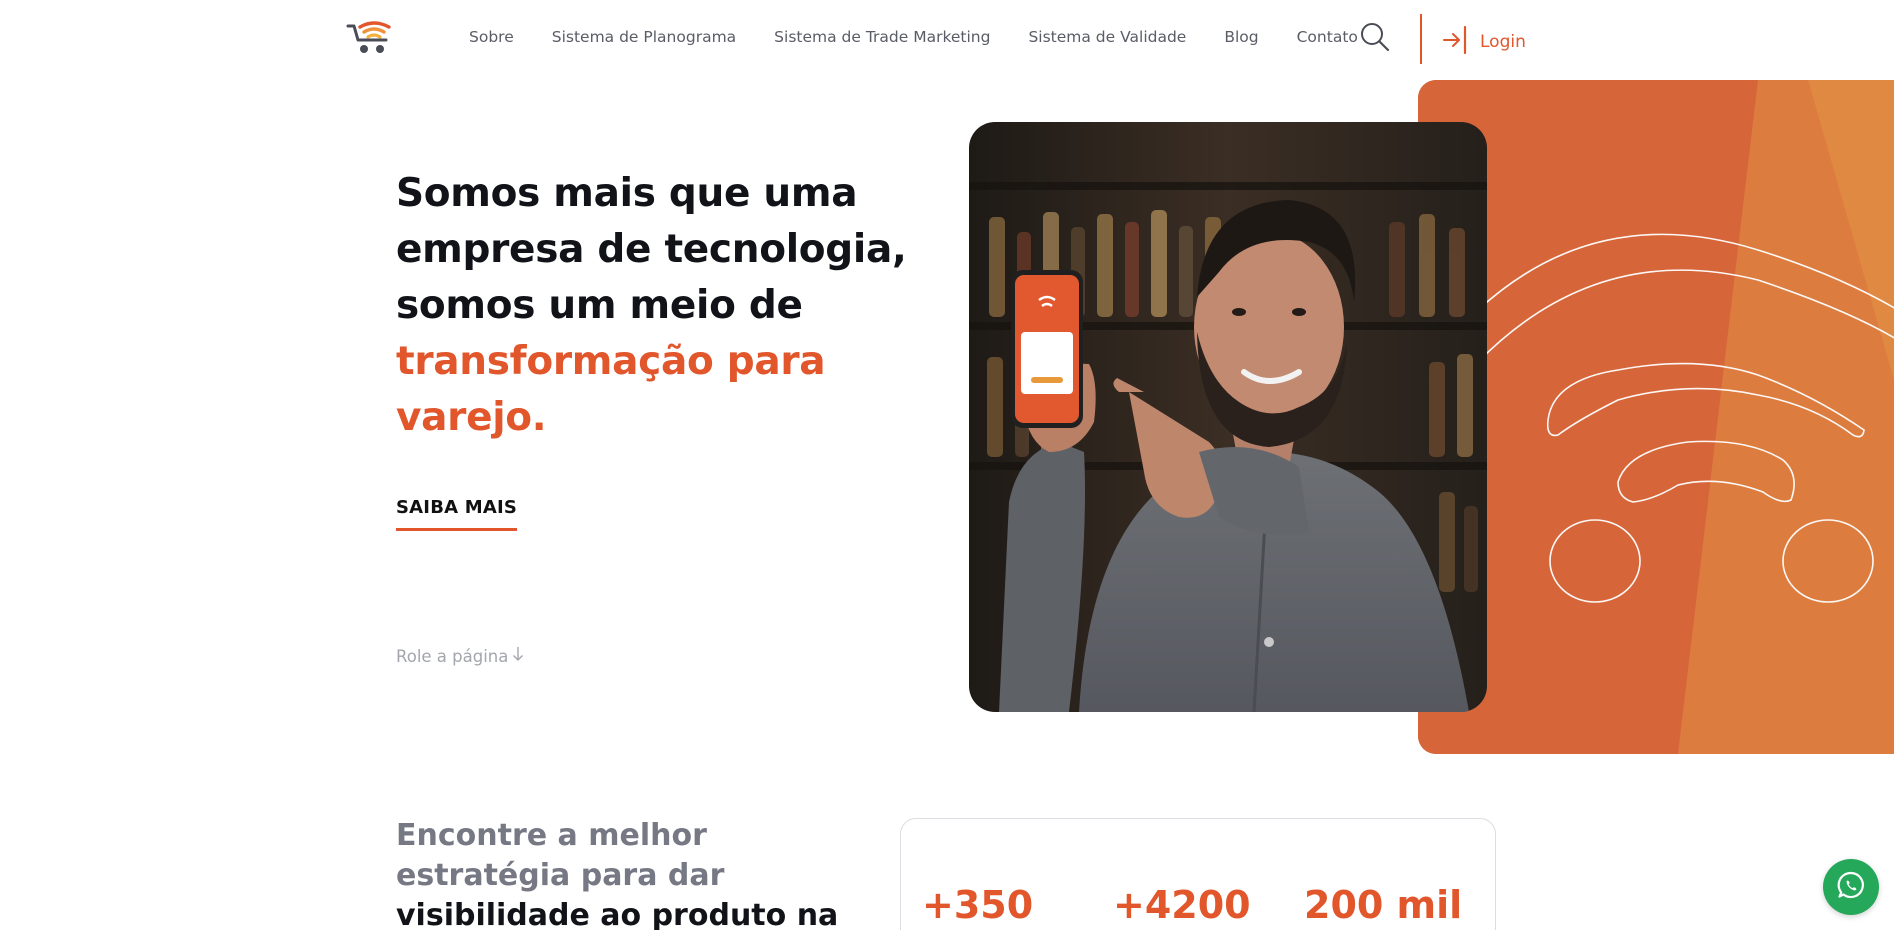 The width and height of the screenshot is (1894, 930). What do you see at coordinates (1107, 37) in the screenshot?
I see `nav-item-validade: Sistema de Validade` at bounding box center [1107, 37].